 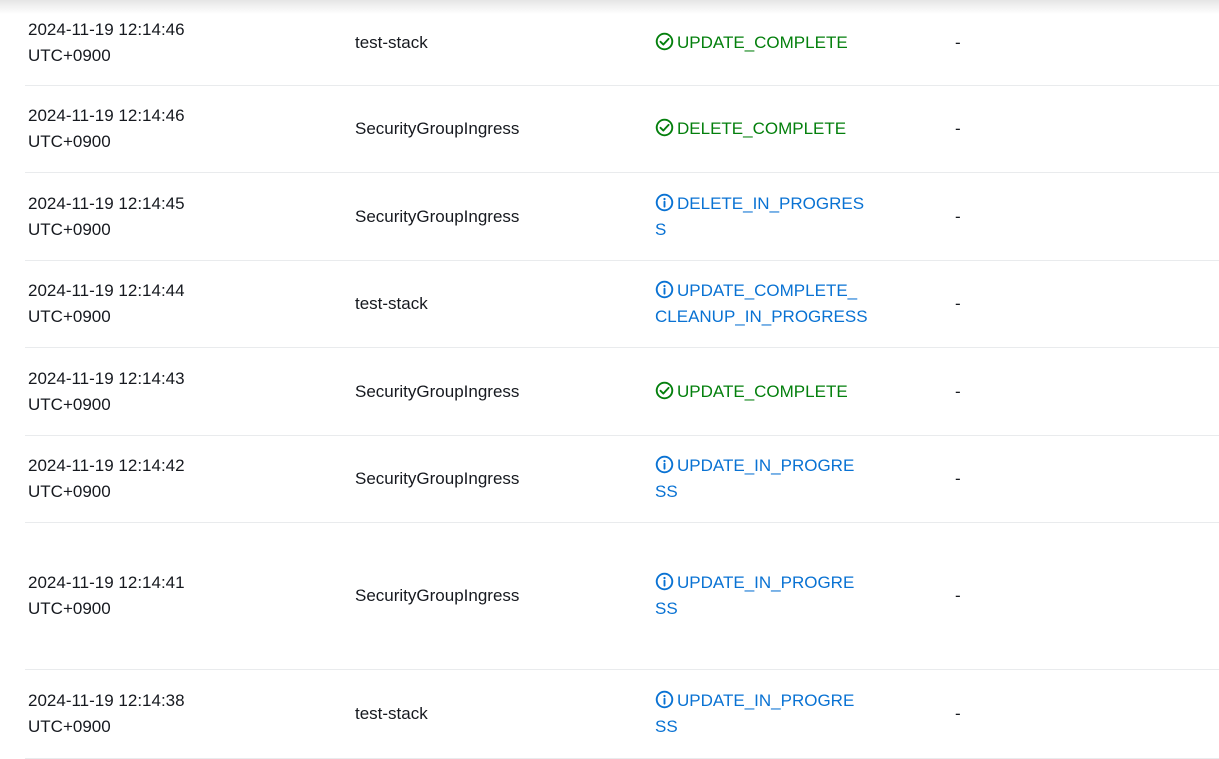 I want to click on status-text-continued: CLEANUP_IN_PROGRESS, so click(x=761, y=316).